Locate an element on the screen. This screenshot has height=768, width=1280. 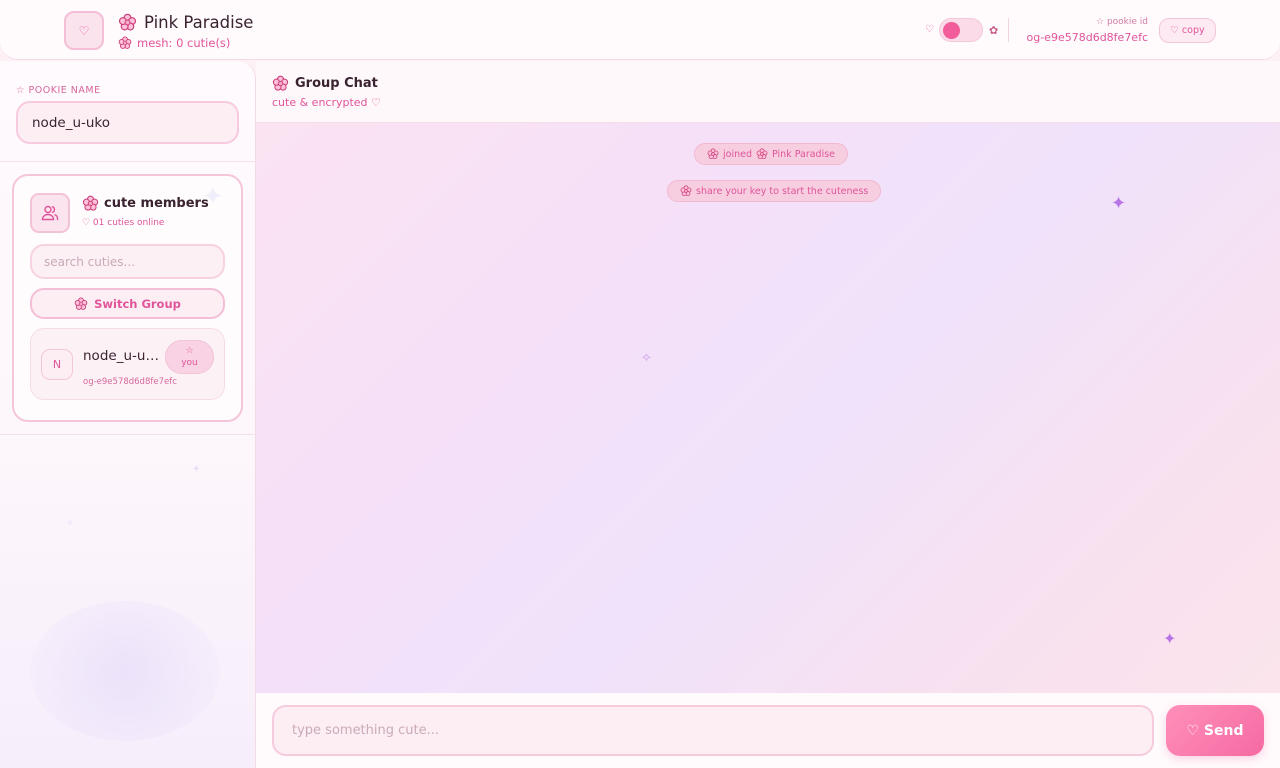
mesh-status-text: mesh: 0 cutie(s) is located at coordinates (184, 43).